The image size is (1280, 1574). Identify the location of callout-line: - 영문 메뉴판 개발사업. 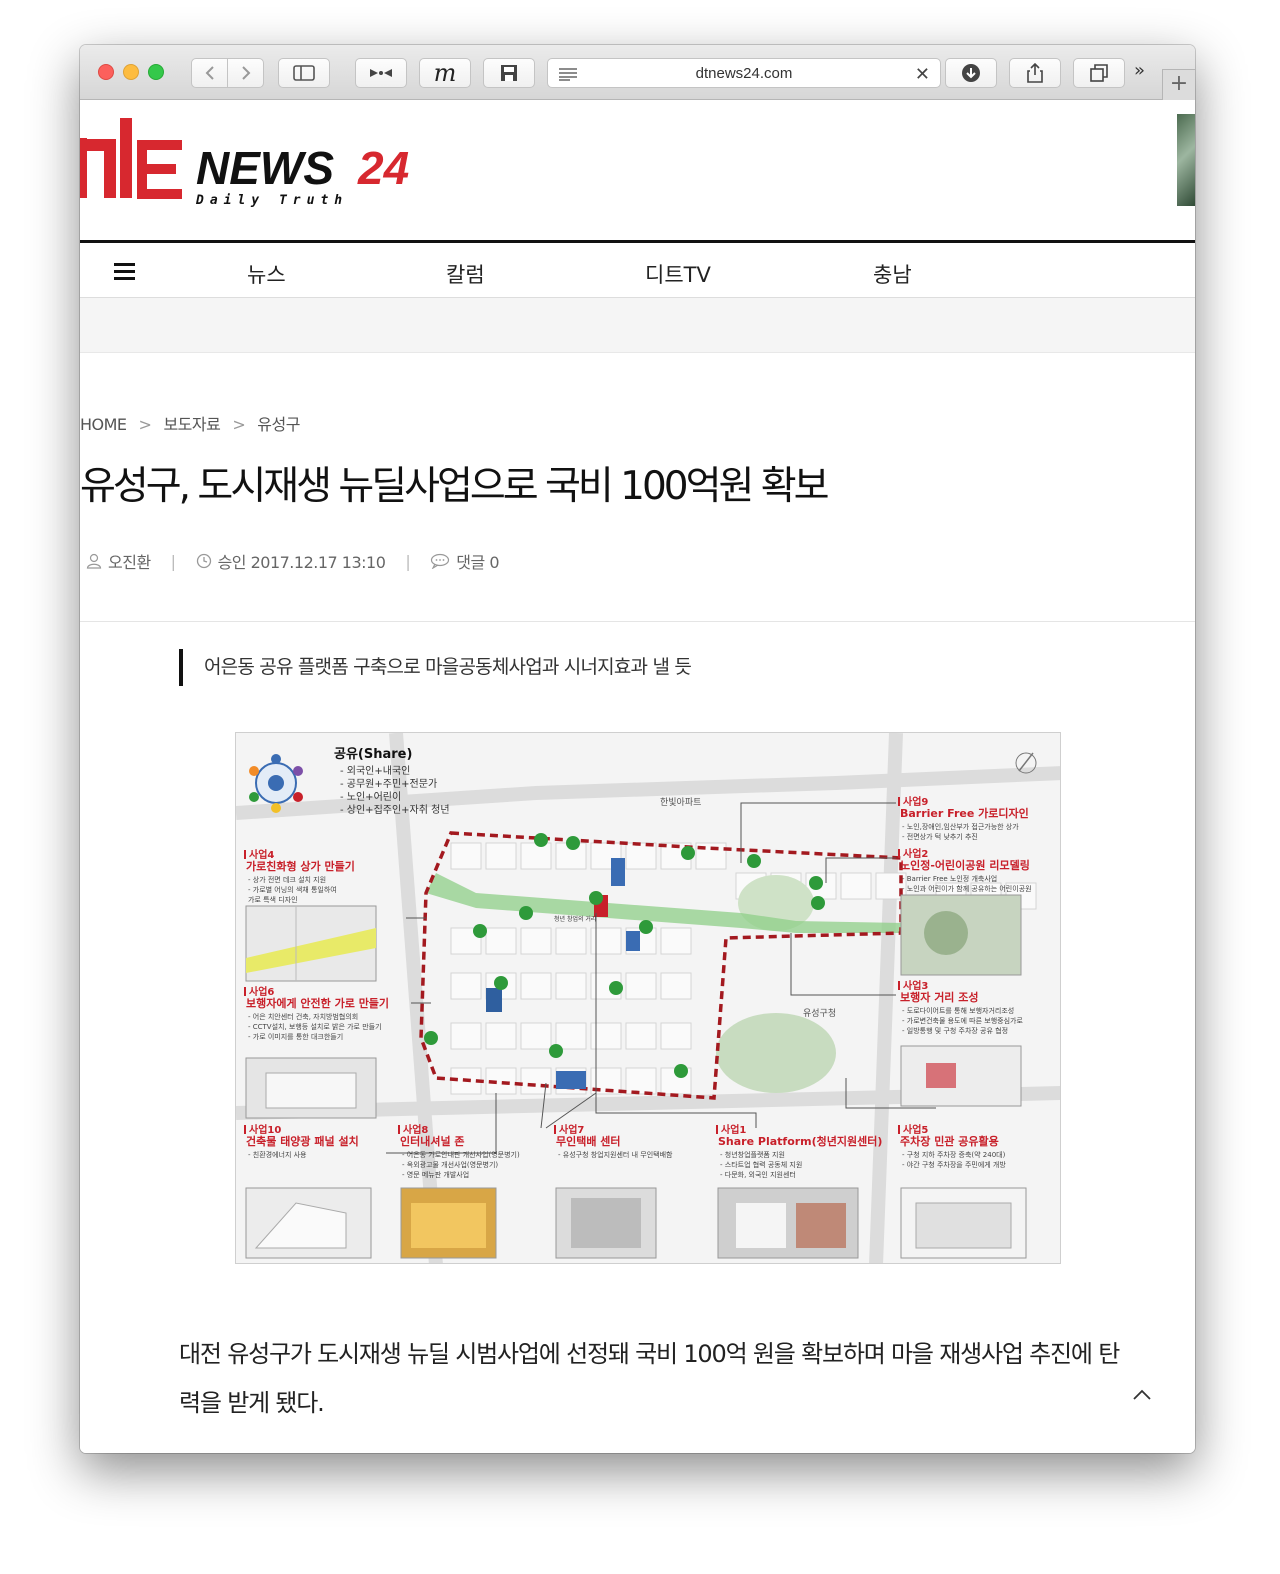
(435, 1174).